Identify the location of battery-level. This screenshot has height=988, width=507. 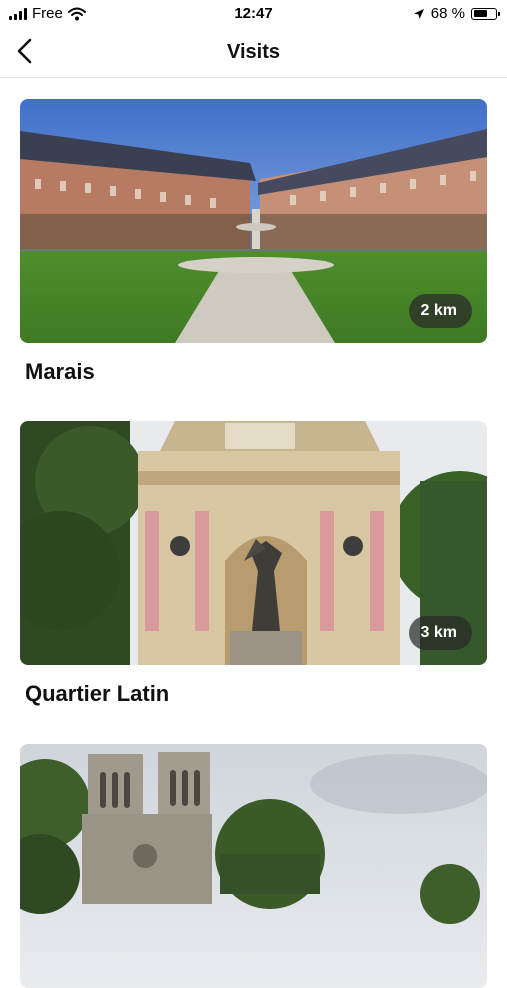
(480, 13).